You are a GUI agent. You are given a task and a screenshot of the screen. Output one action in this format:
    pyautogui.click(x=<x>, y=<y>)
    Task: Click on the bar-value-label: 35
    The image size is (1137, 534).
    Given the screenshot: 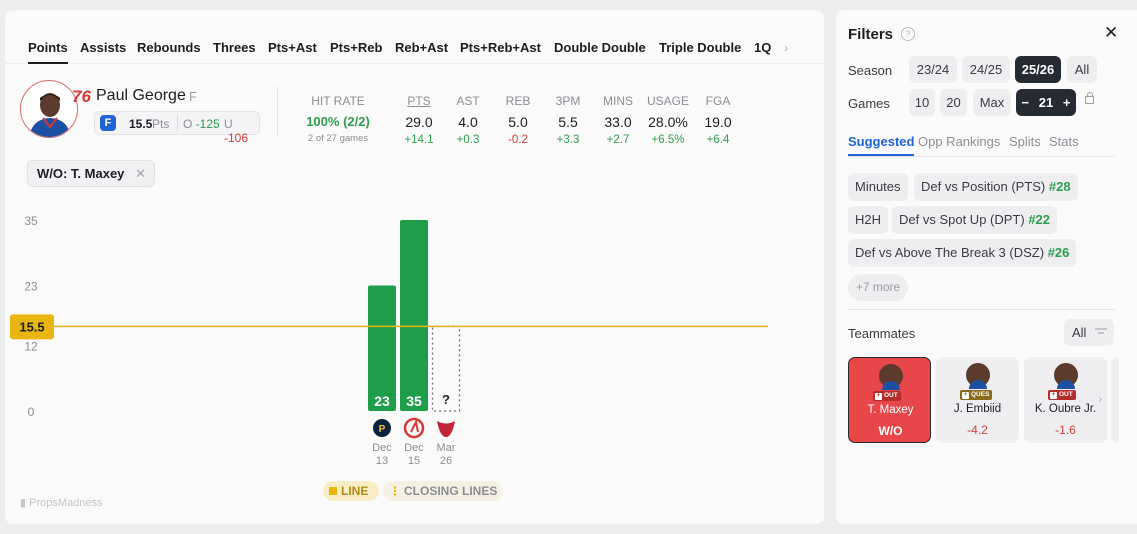 What is the action you would take?
    pyautogui.click(x=414, y=401)
    